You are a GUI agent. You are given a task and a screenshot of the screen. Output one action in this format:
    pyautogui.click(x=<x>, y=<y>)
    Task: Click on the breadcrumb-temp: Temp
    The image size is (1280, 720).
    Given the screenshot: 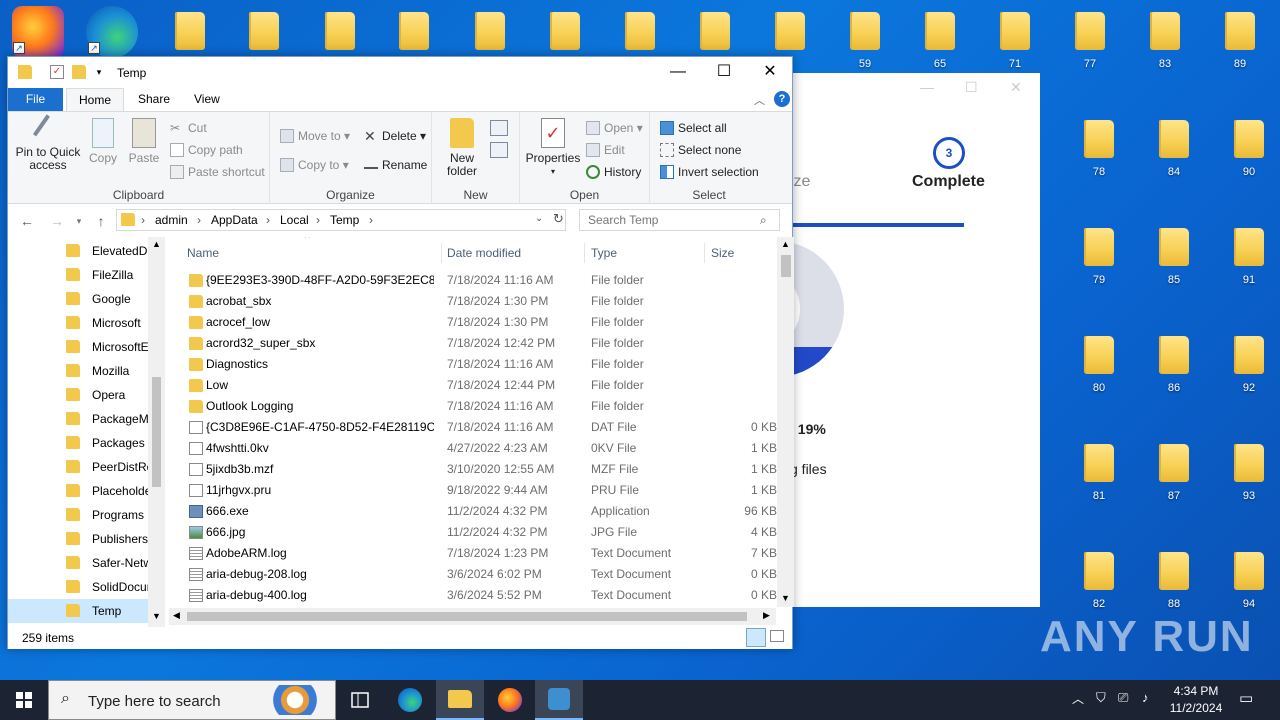 What is the action you would take?
    pyautogui.click(x=344, y=220)
    